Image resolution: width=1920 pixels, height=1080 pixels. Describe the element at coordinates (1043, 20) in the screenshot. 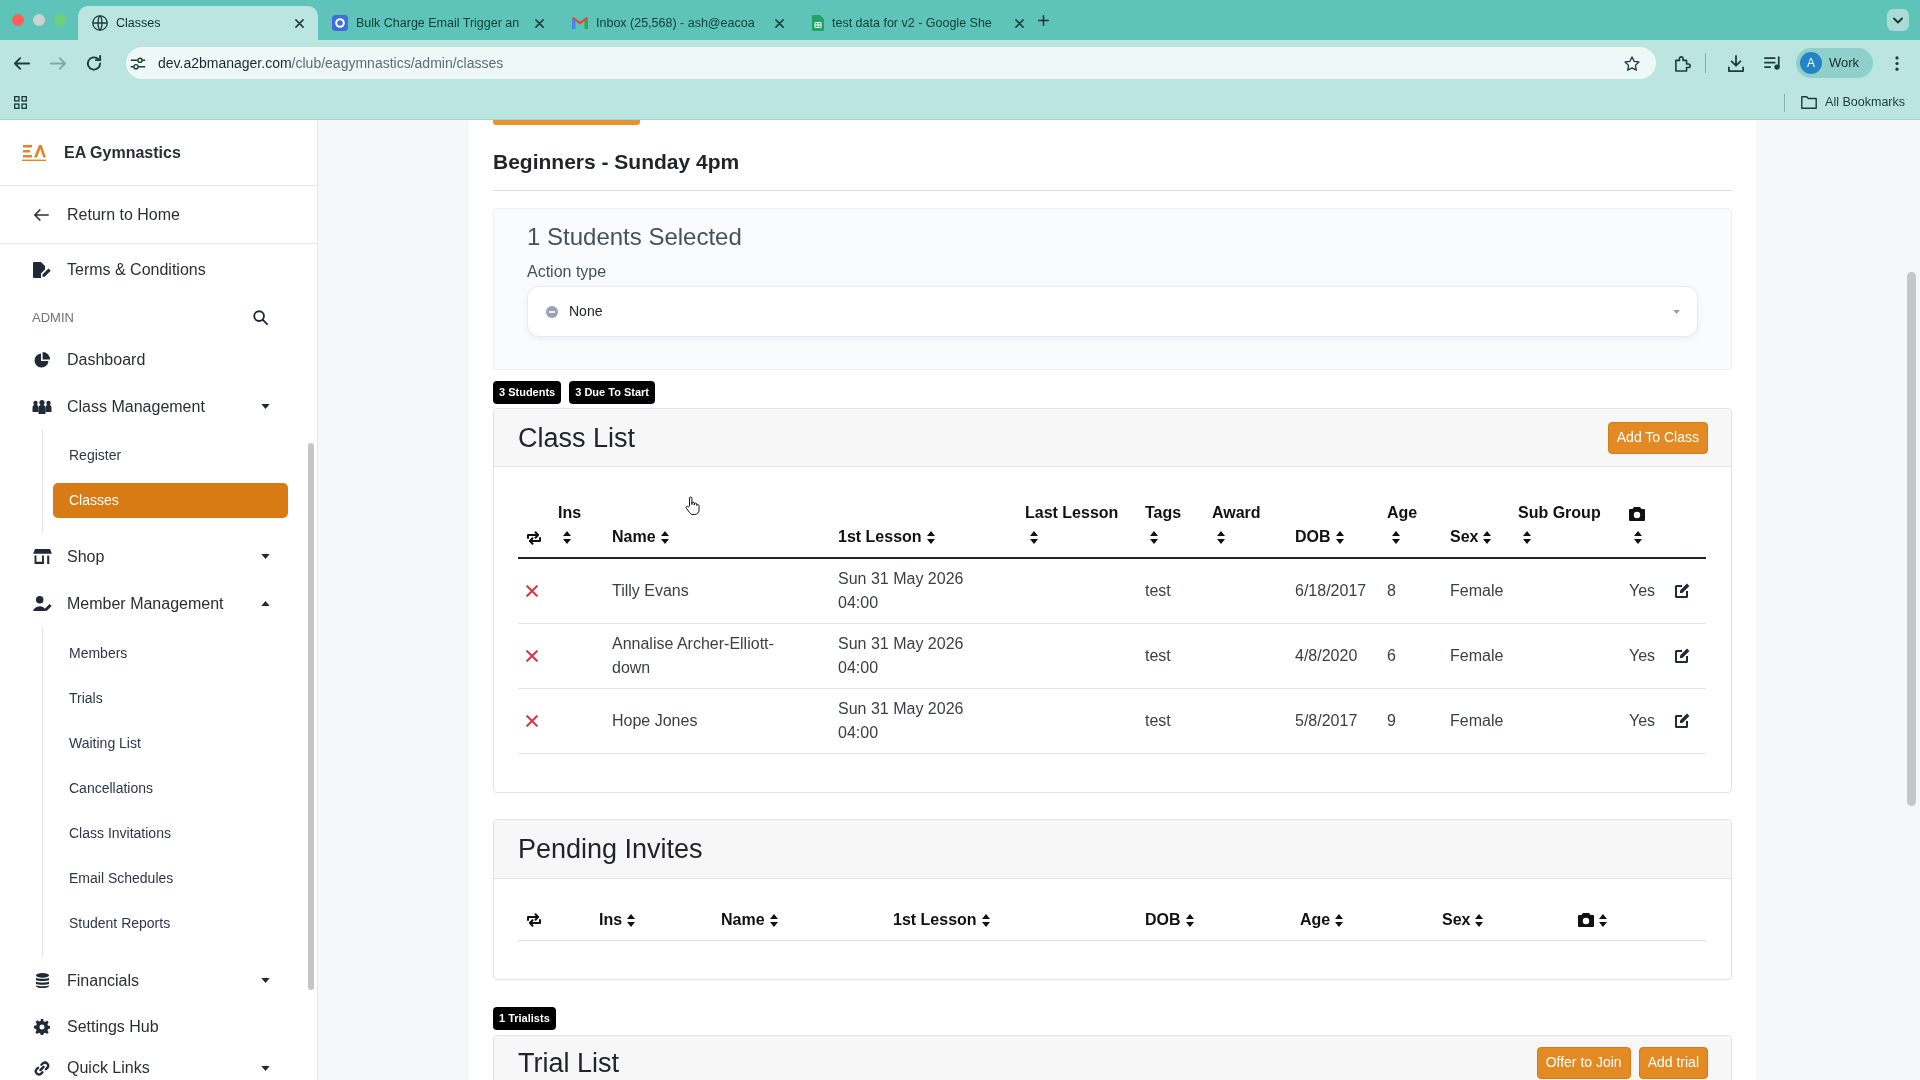

I see `new-tab-icon` at that location.